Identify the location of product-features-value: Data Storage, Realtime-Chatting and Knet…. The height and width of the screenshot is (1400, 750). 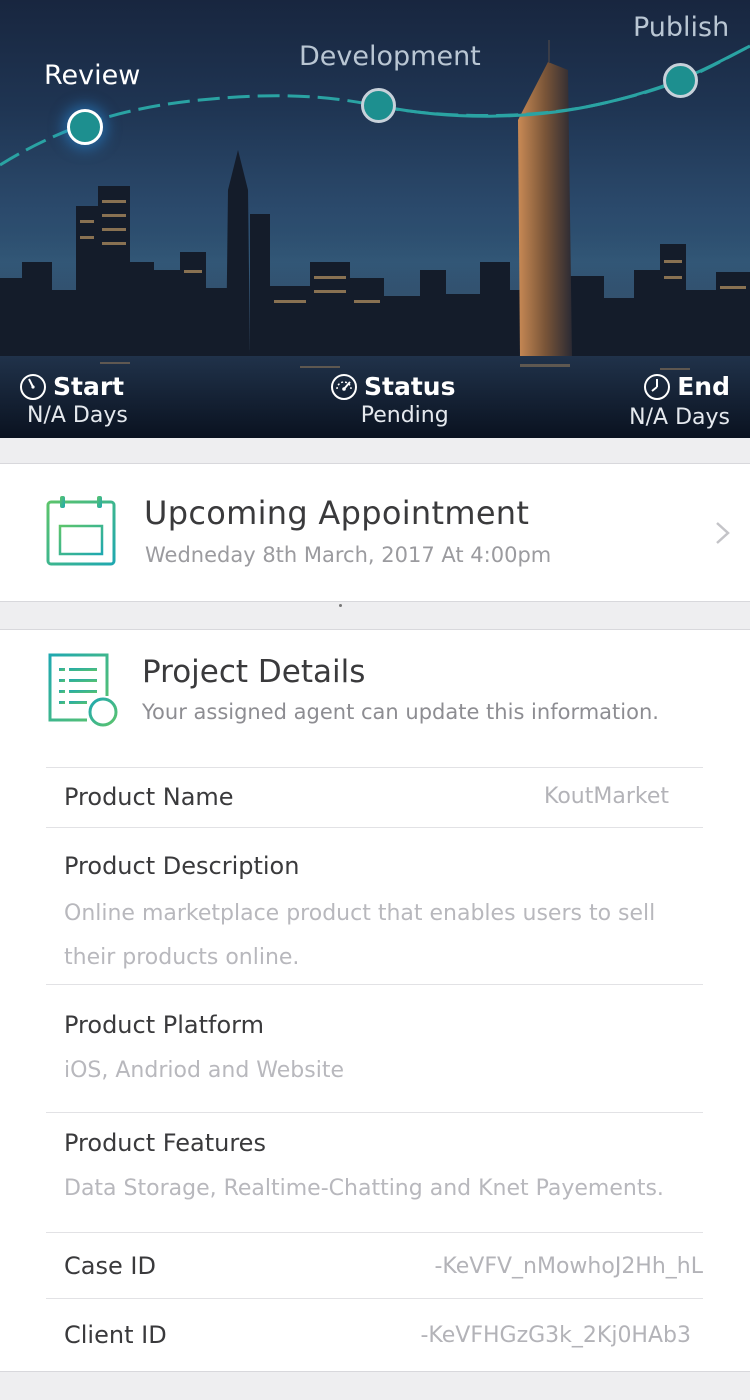
(364, 1188).